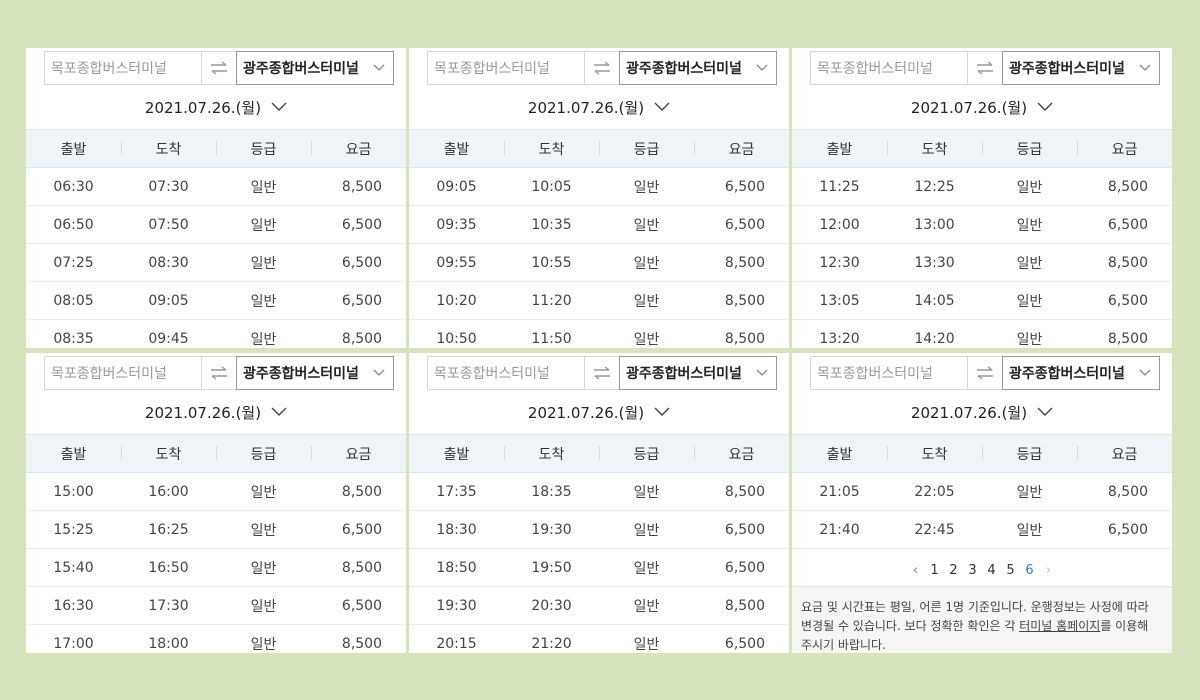 This screenshot has height=700, width=1200. I want to click on departure-time: 09:35, so click(456, 224).